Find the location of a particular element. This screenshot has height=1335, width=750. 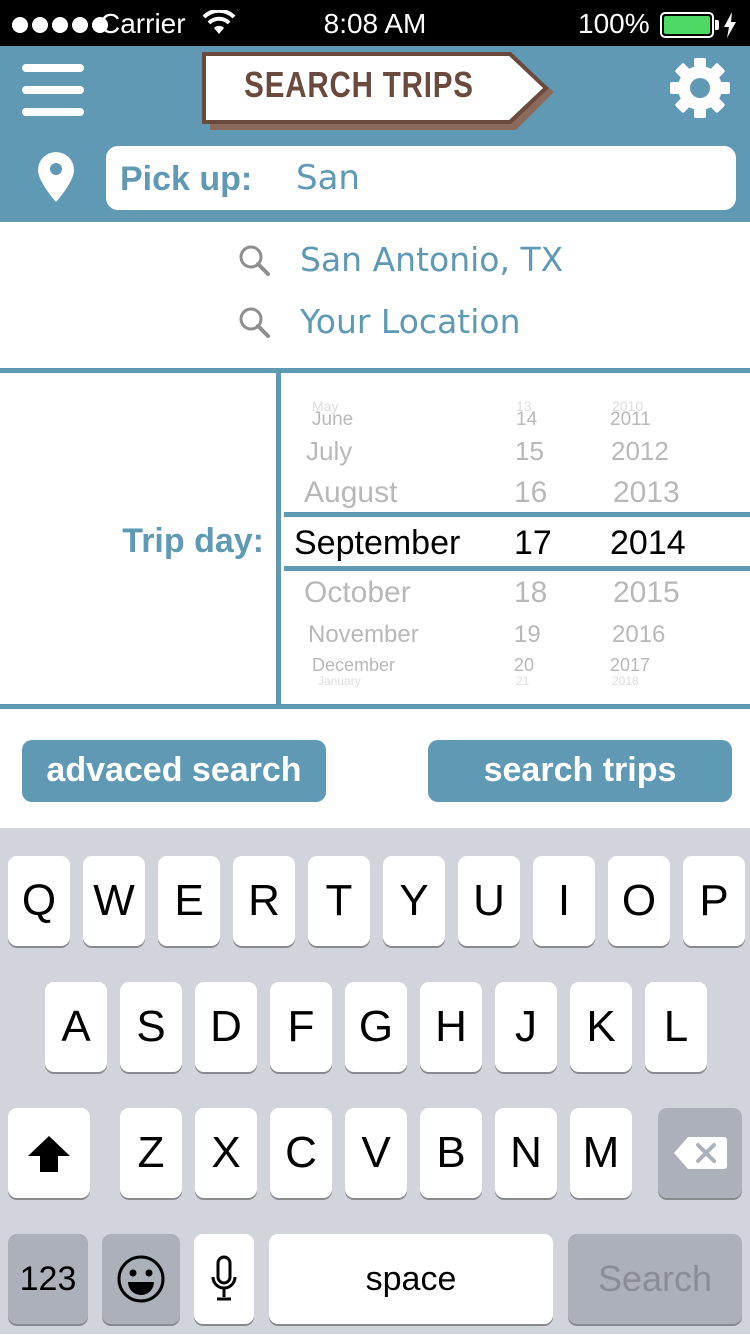

picker-month: January is located at coordinates (339, 681).